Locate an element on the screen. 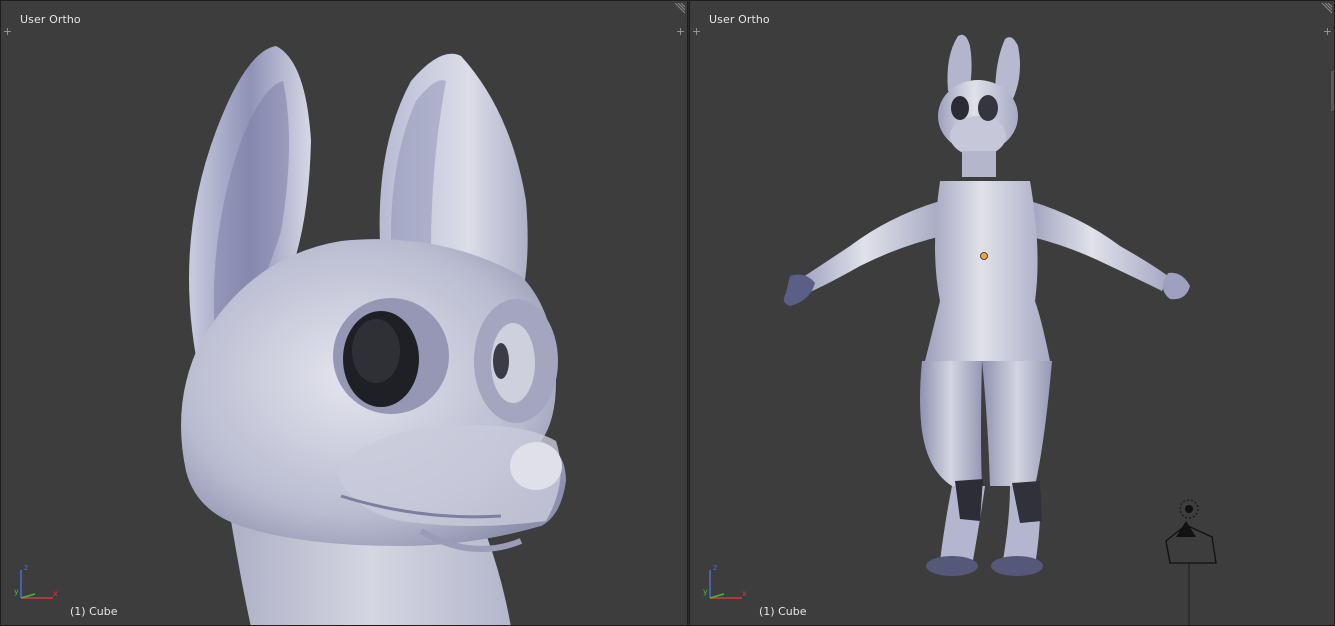 The image size is (1335, 626). camera-icon is located at coordinates (1191, 573).